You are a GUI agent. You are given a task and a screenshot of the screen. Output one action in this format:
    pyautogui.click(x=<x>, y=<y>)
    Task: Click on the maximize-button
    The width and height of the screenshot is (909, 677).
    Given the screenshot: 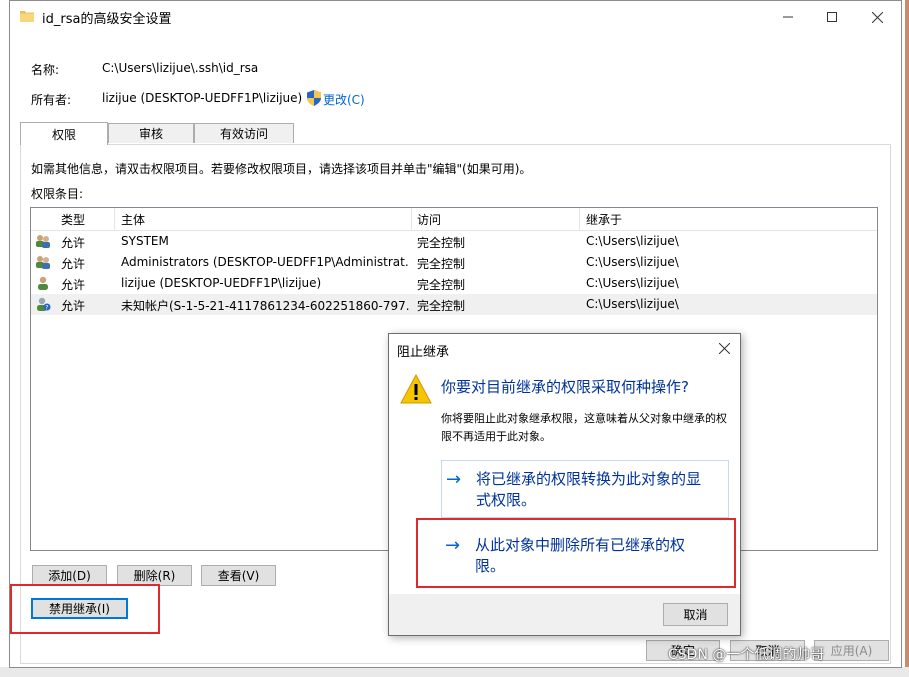 What is the action you would take?
    pyautogui.click(x=832, y=17)
    